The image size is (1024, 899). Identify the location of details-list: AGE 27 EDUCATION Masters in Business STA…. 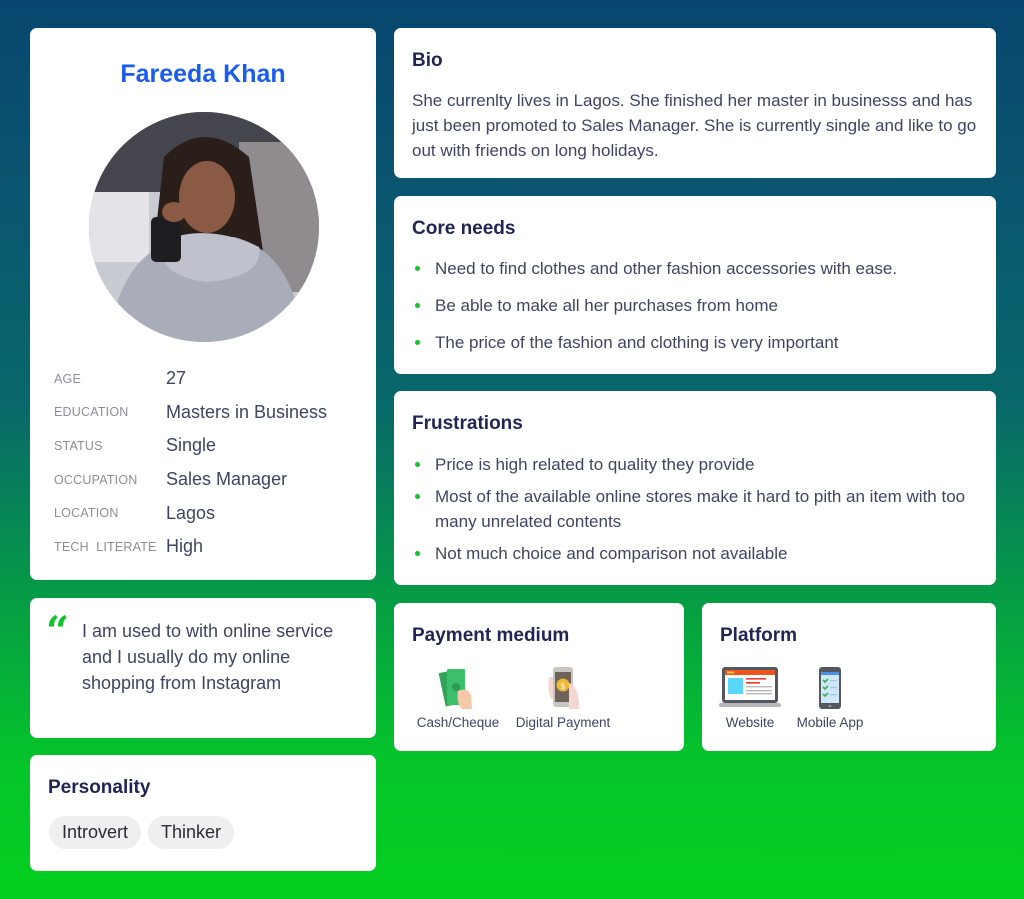
(204, 463).